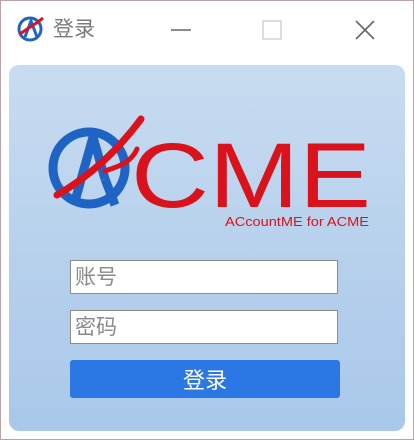 The width and height of the screenshot is (414, 440). I want to click on window-title: 登录, so click(74, 29).